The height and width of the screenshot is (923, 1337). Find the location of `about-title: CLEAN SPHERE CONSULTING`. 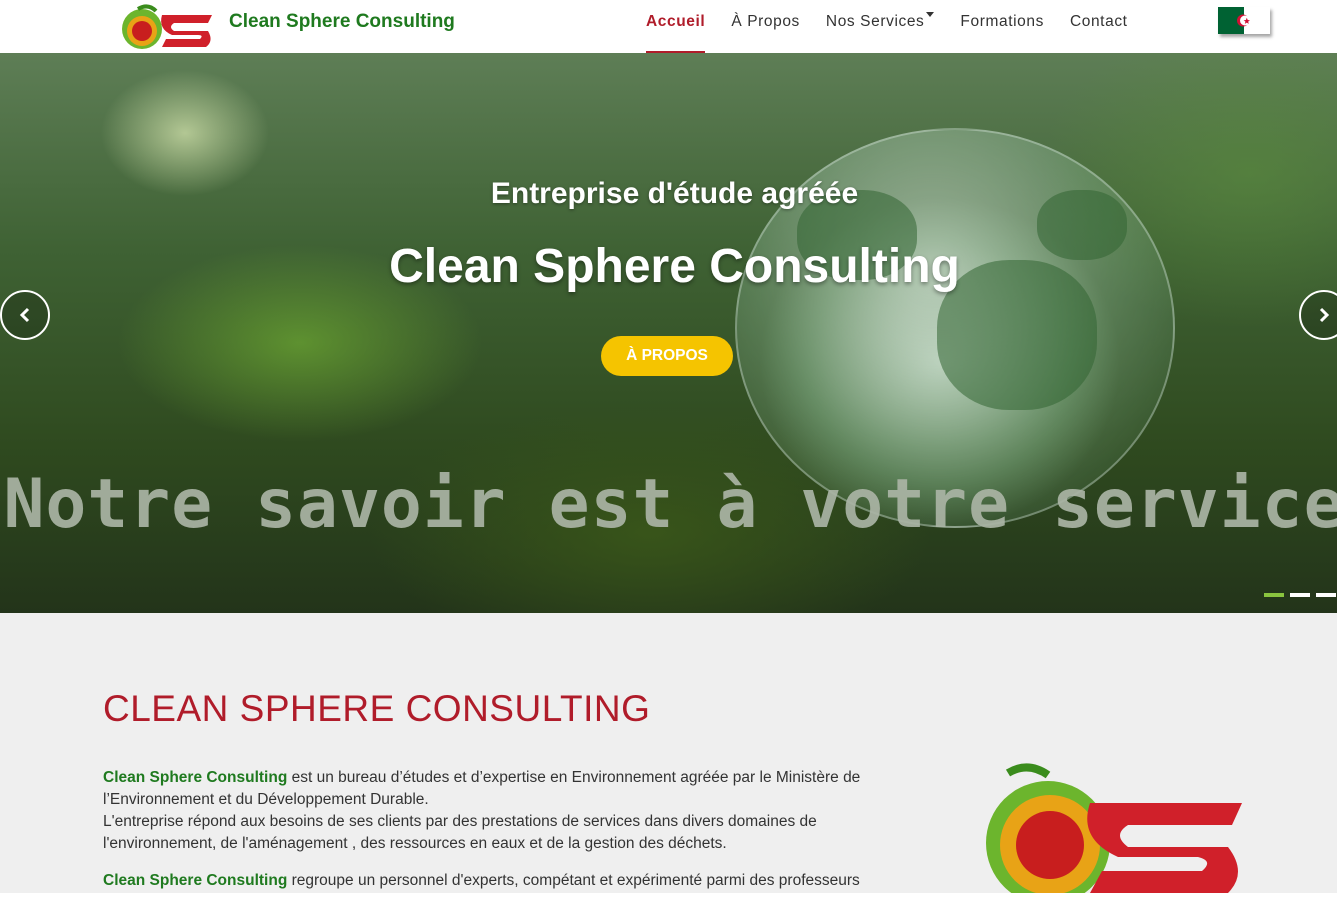

about-title: CLEAN SPHERE CONSULTING is located at coordinates (377, 708).